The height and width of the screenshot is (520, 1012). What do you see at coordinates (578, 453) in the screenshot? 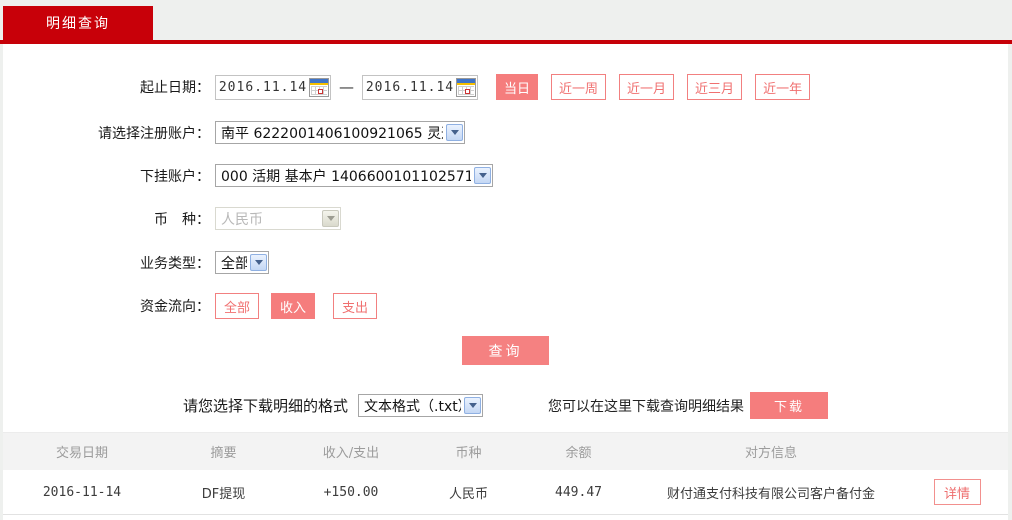
I see `col-header-balance: 余额` at bounding box center [578, 453].